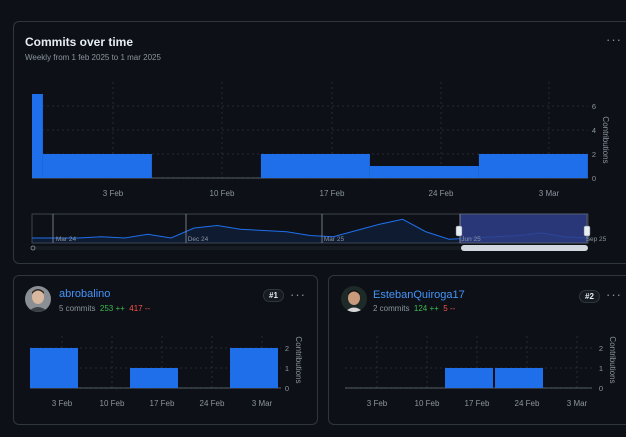  What do you see at coordinates (66, 239) in the screenshot?
I see `overview-label: Mar 24` at bounding box center [66, 239].